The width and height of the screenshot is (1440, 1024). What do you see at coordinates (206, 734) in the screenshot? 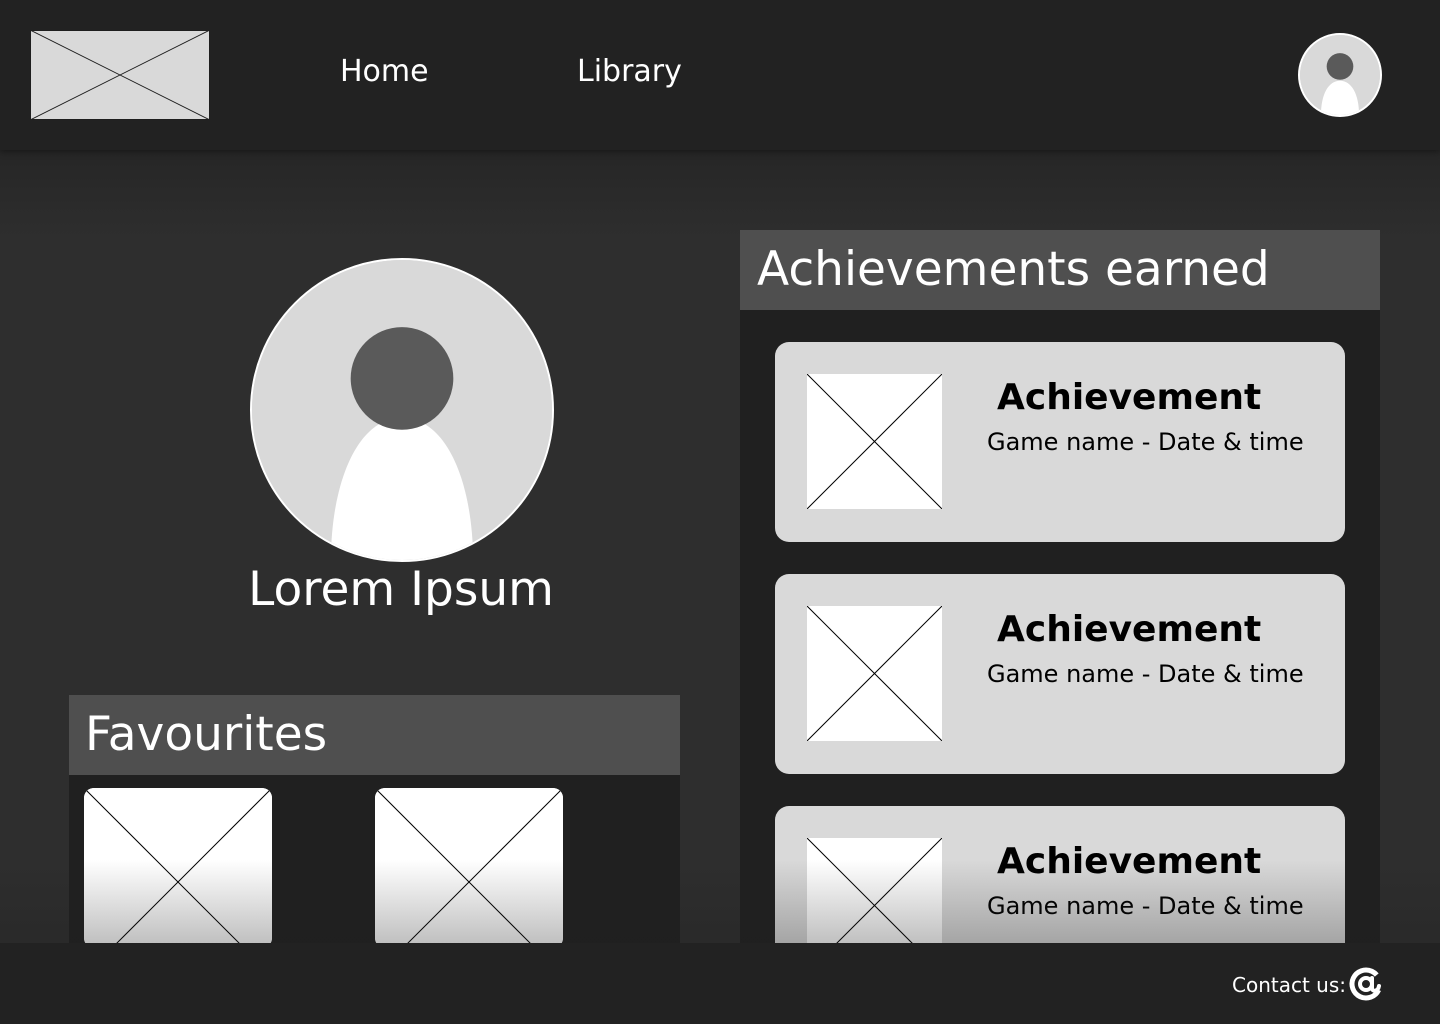
I see `favourites-title: Favourites` at bounding box center [206, 734].